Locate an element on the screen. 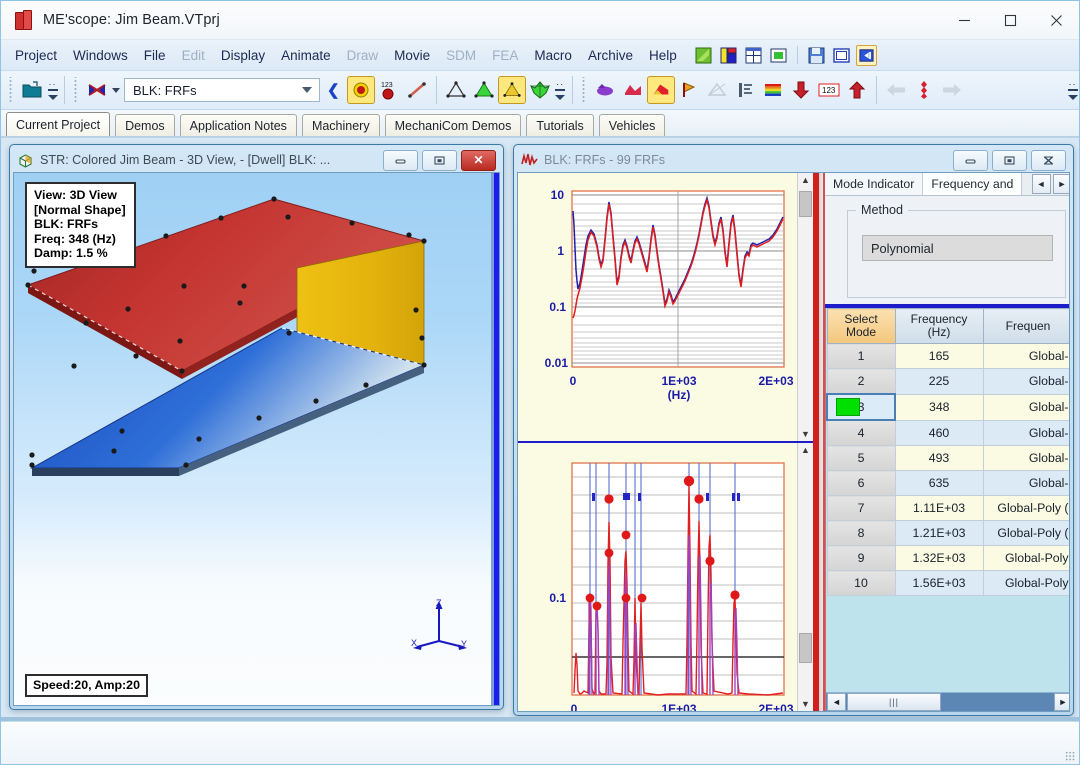 This screenshot has width=1080, height=765. structure-close-button: ✕ is located at coordinates (478, 160).